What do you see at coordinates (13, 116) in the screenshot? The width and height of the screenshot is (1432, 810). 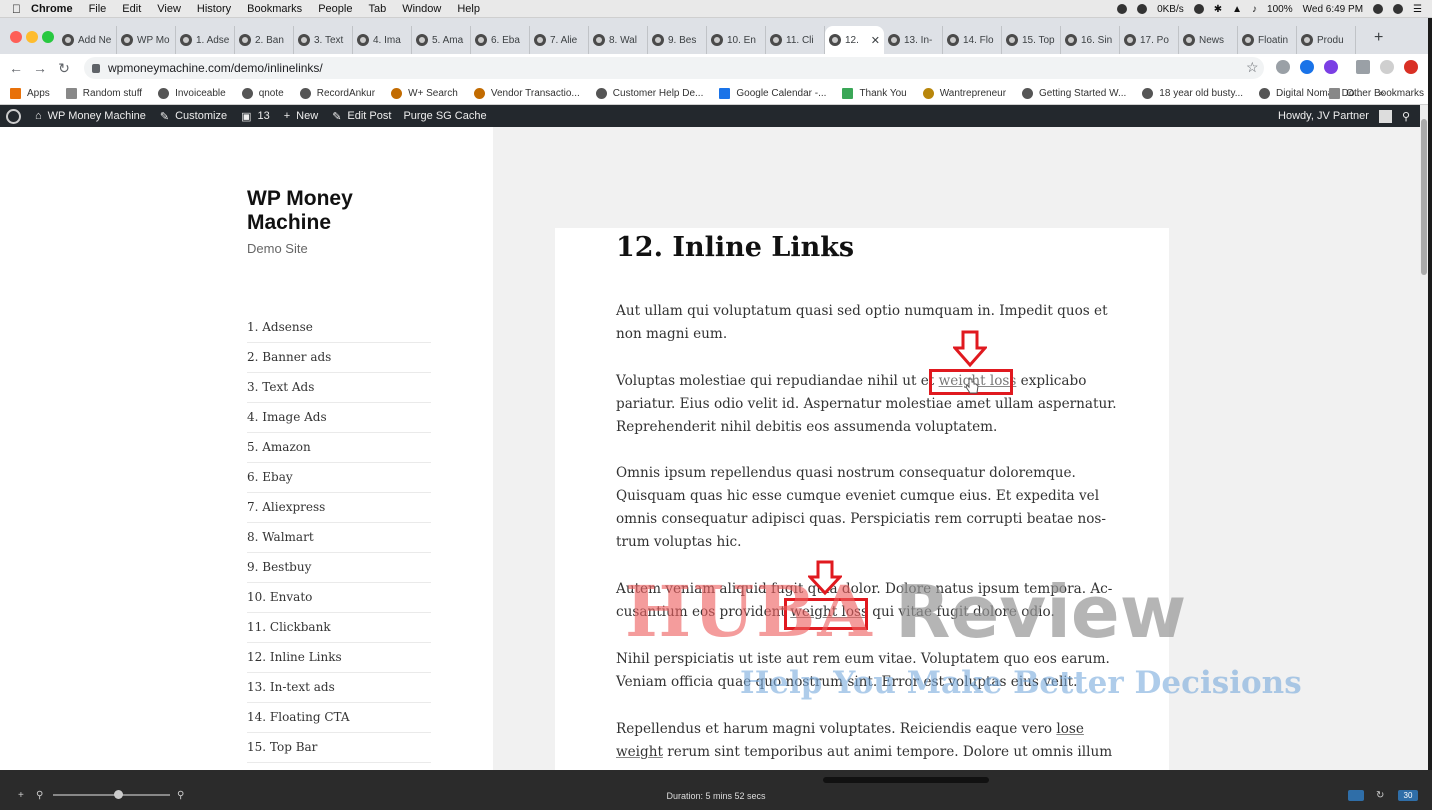 I see `wordpress-logo-icon` at bounding box center [13, 116].